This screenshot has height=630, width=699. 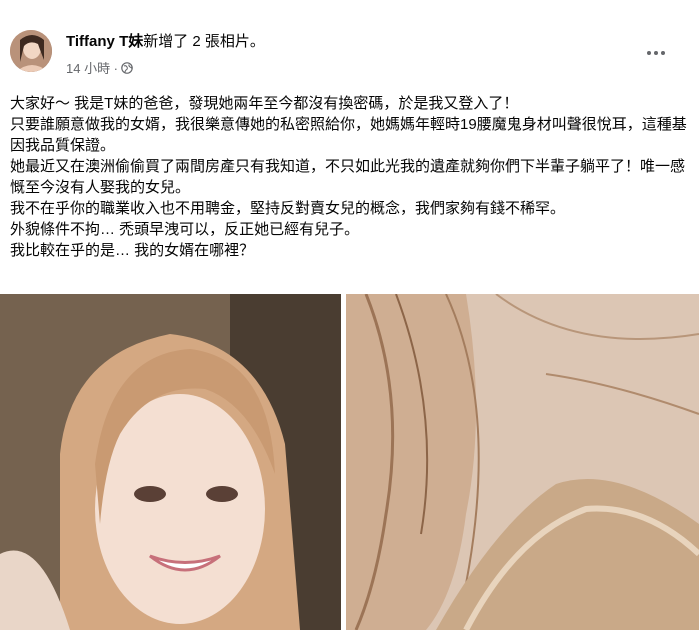 I want to click on post-action-text: 新增了 2 張相片。, so click(x=204, y=41).